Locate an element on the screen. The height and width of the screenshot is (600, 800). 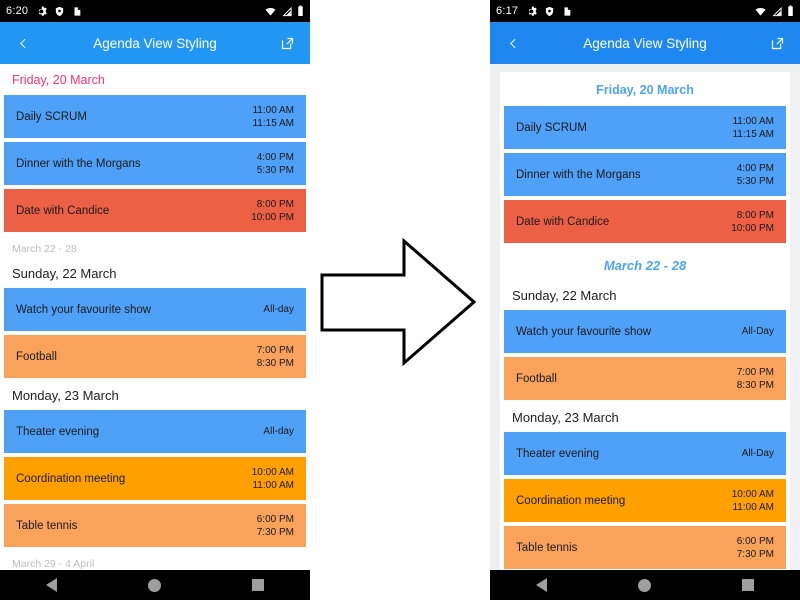
status-right-icons is located at coordinates (774, 11).